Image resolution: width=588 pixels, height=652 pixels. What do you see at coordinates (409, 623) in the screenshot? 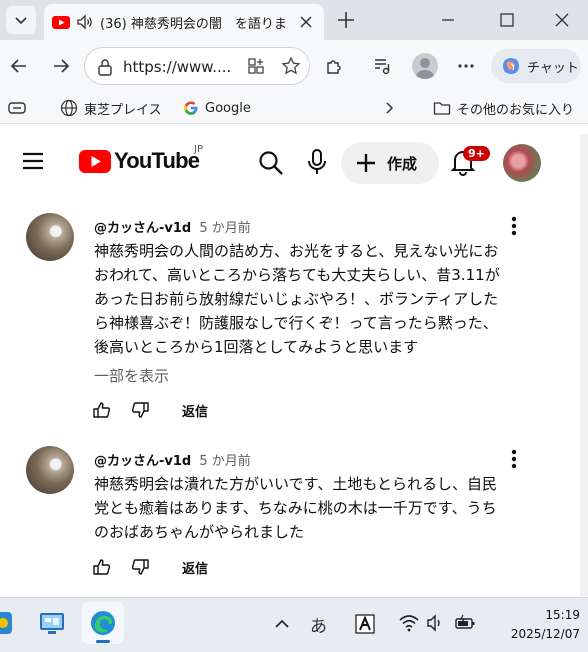
I see `wifi-icon` at bounding box center [409, 623].